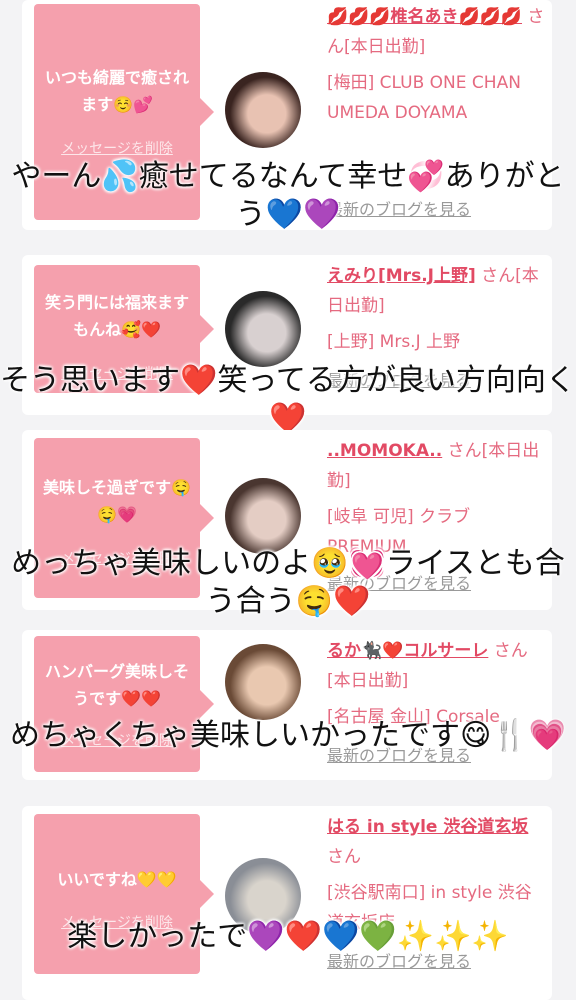  What do you see at coordinates (116, 91) in the screenshot?
I see `message-text: いつも綺麗で癒されます☺️💕` at bounding box center [116, 91].